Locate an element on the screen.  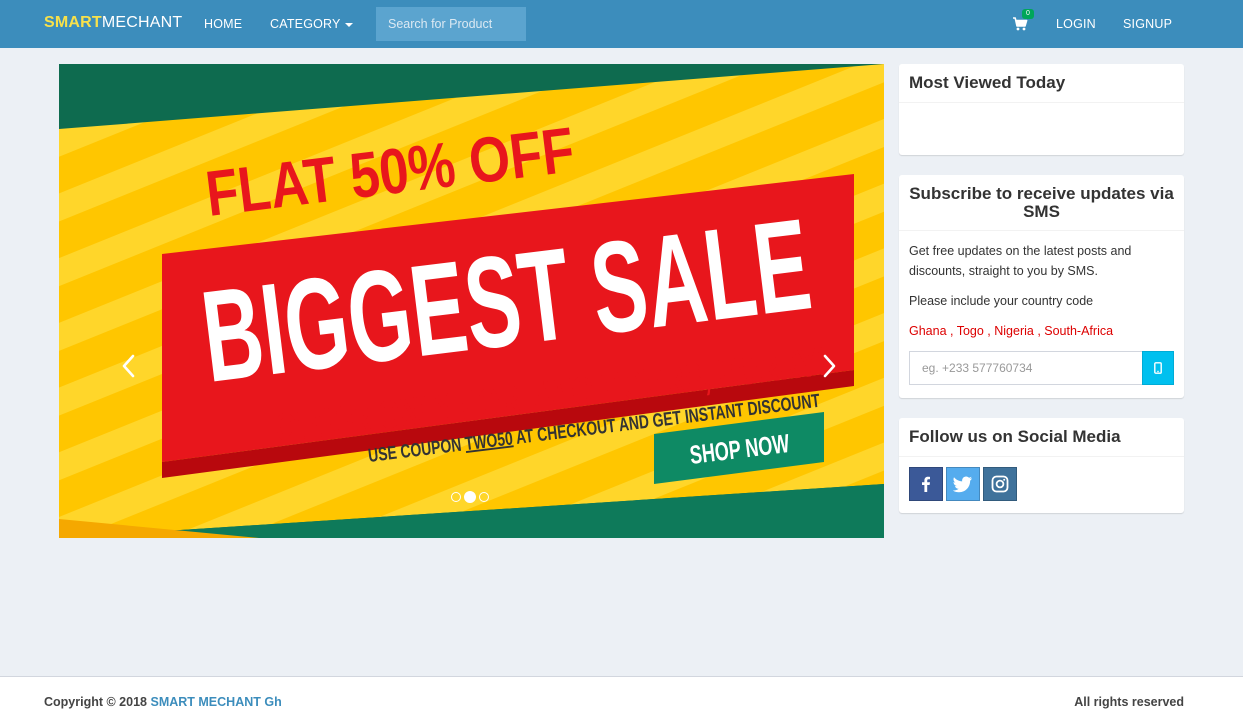
carousel-indicators is located at coordinates (470, 497).